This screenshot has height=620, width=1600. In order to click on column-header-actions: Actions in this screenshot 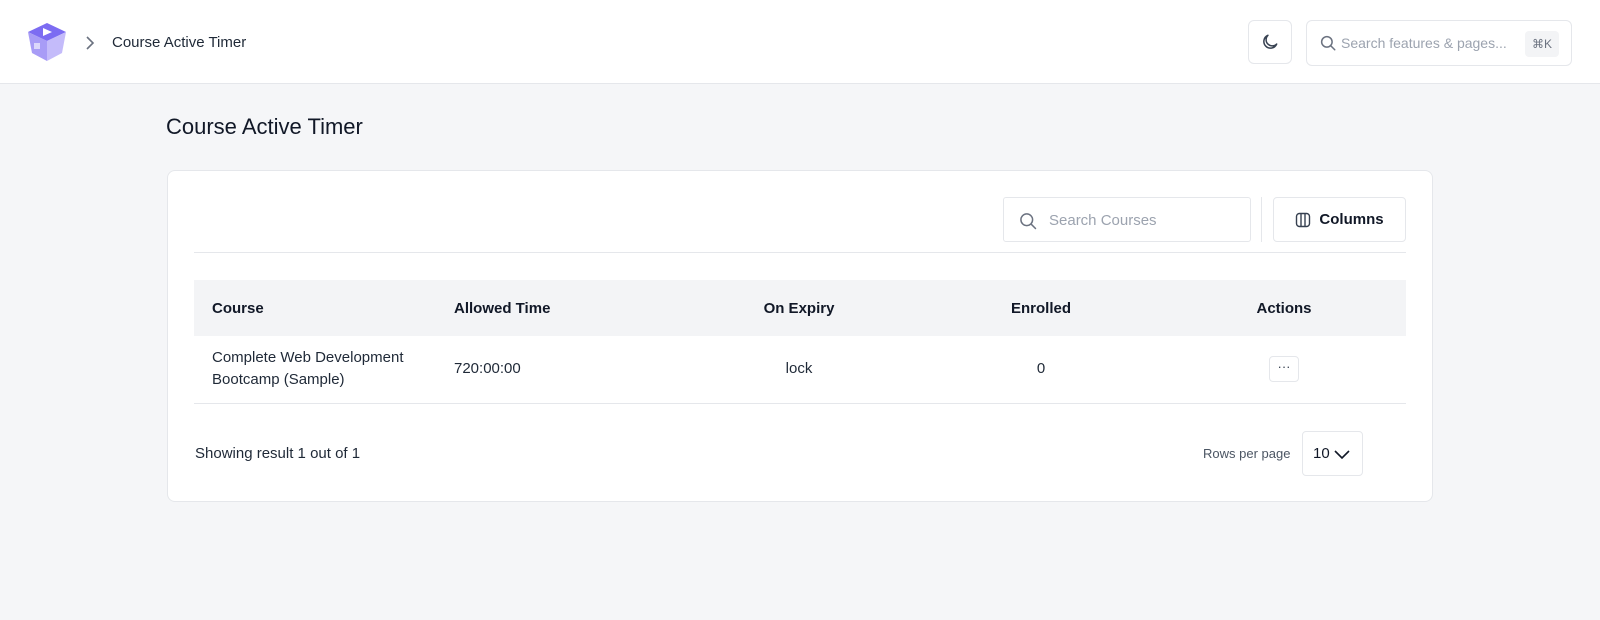, I will do `click(1284, 308)`.